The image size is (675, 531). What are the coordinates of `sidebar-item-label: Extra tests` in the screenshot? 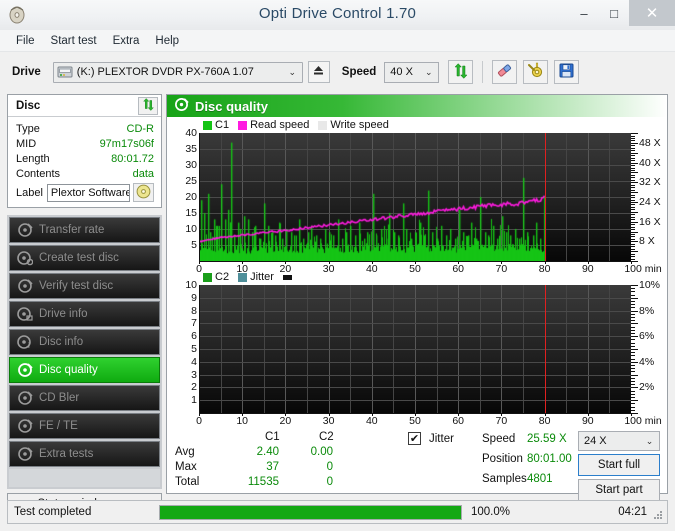 It's located at (66, 454).